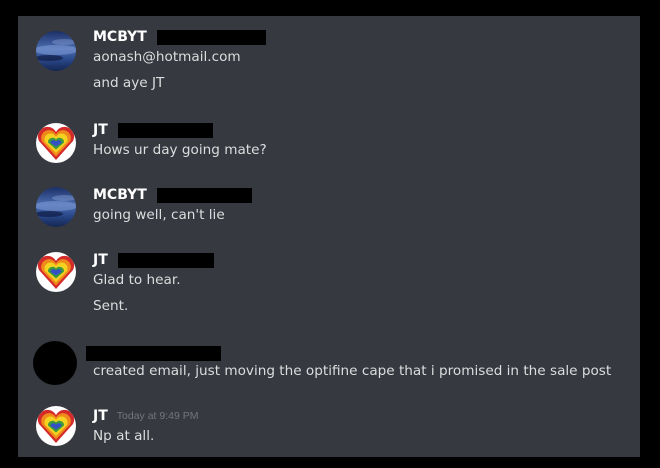 This screenshot has width=660, height=468. Describe the element at coordinates (167, 57) in the screenshot. I see `message-text: aonash@hotmail.com` at that location.